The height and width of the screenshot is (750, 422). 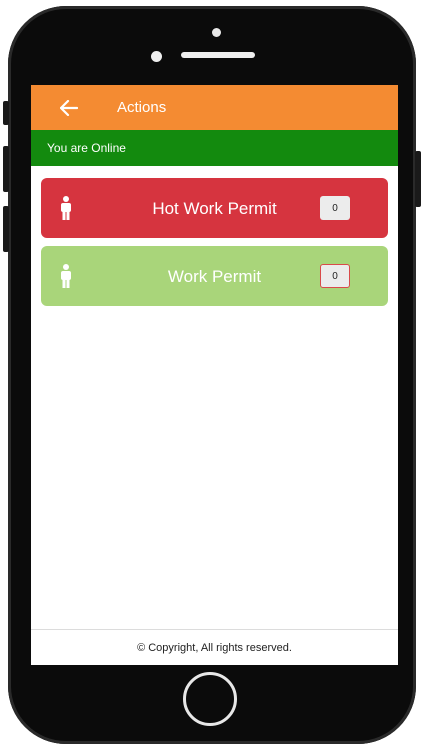 What do you see at coordinates (69, 108) in the screenshot?
I see `arrow-left-icon` at bounding box center [69, 108].